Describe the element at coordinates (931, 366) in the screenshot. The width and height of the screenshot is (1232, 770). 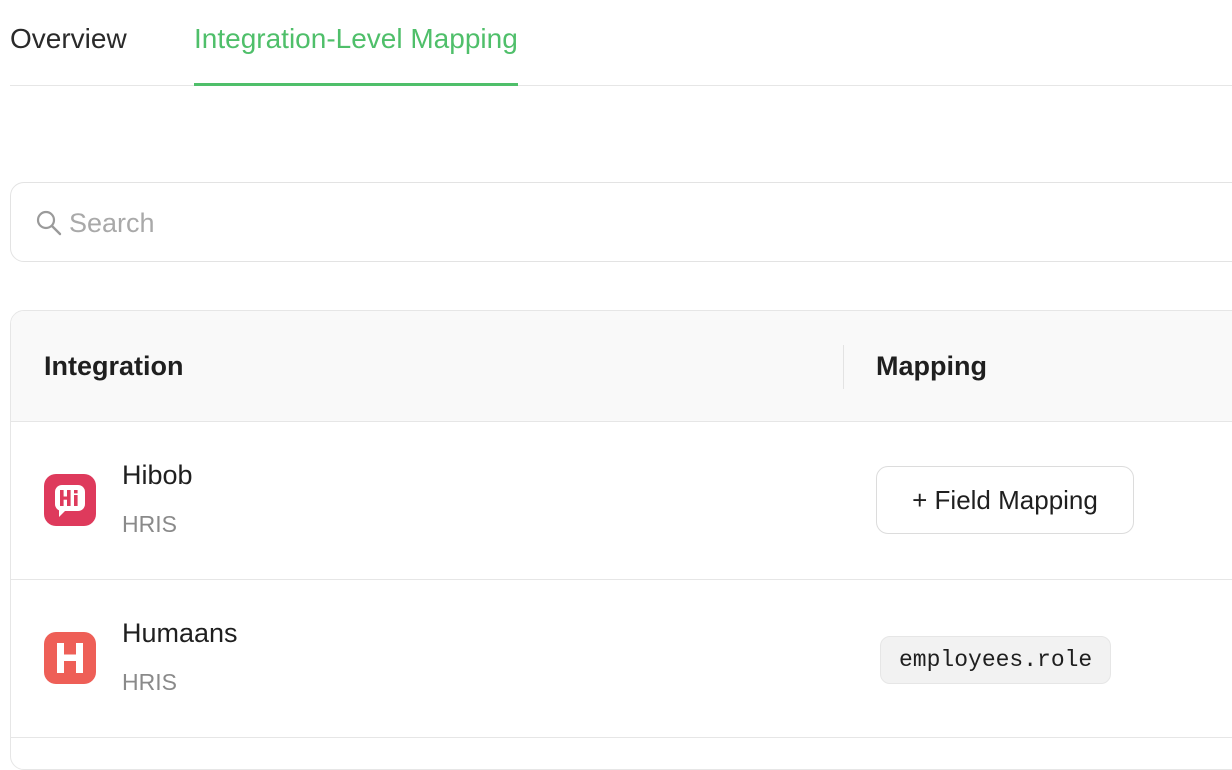
I see `column-header-mapping: Mapping` at that location.